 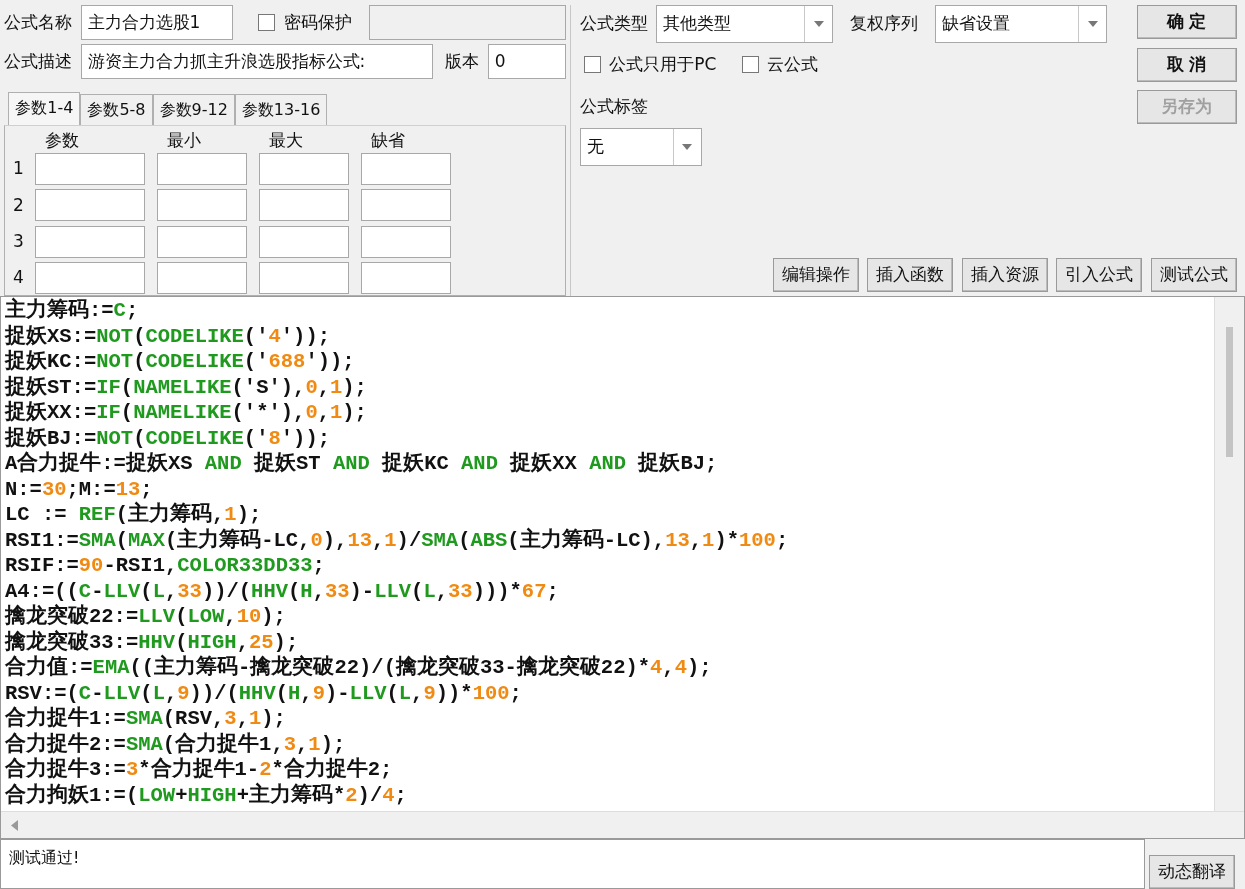 I want to click on code-line: LC := REF(主力筹码,1);, so click(x=134, y=514).